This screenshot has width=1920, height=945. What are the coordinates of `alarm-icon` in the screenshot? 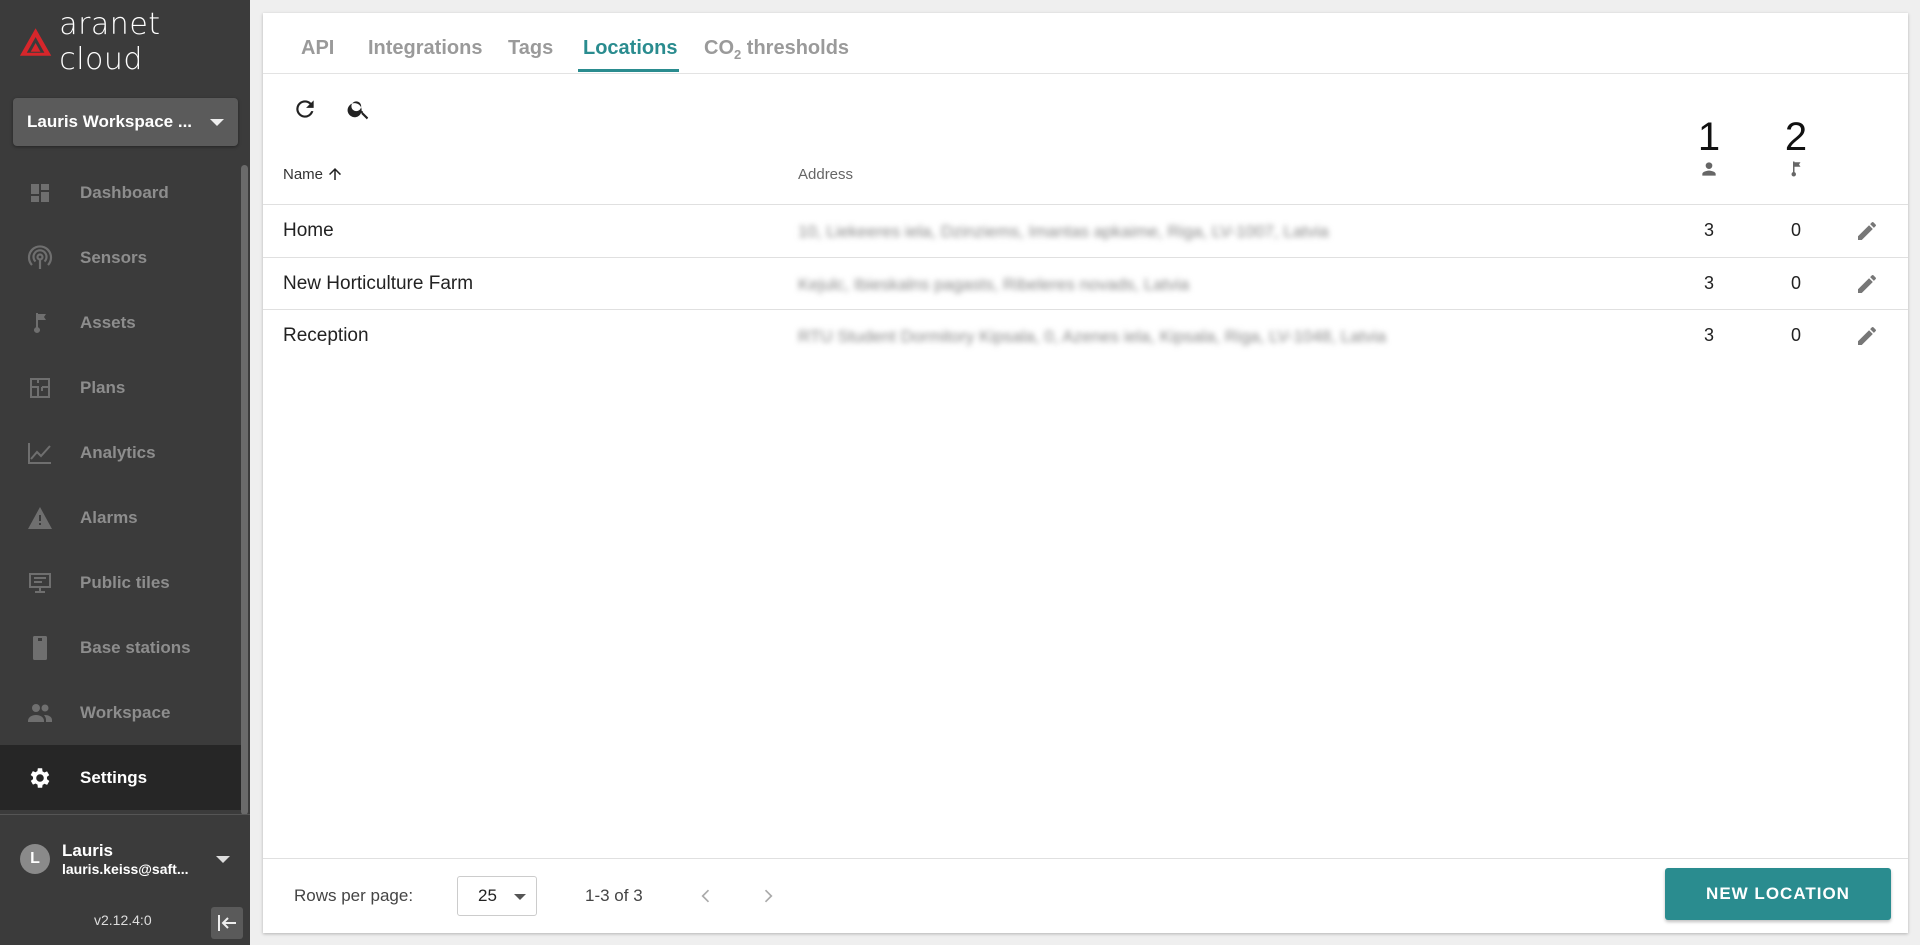 It's located at (40, 518).